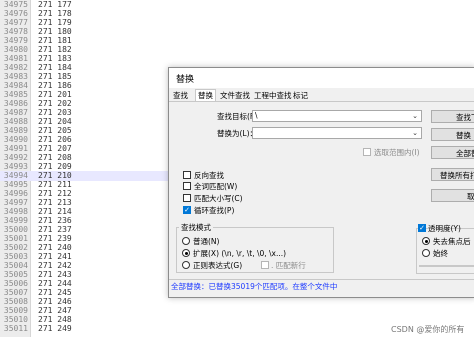 The image size is (474, 337). I want to click on on-lose-focus-radio, so click(426, 241).